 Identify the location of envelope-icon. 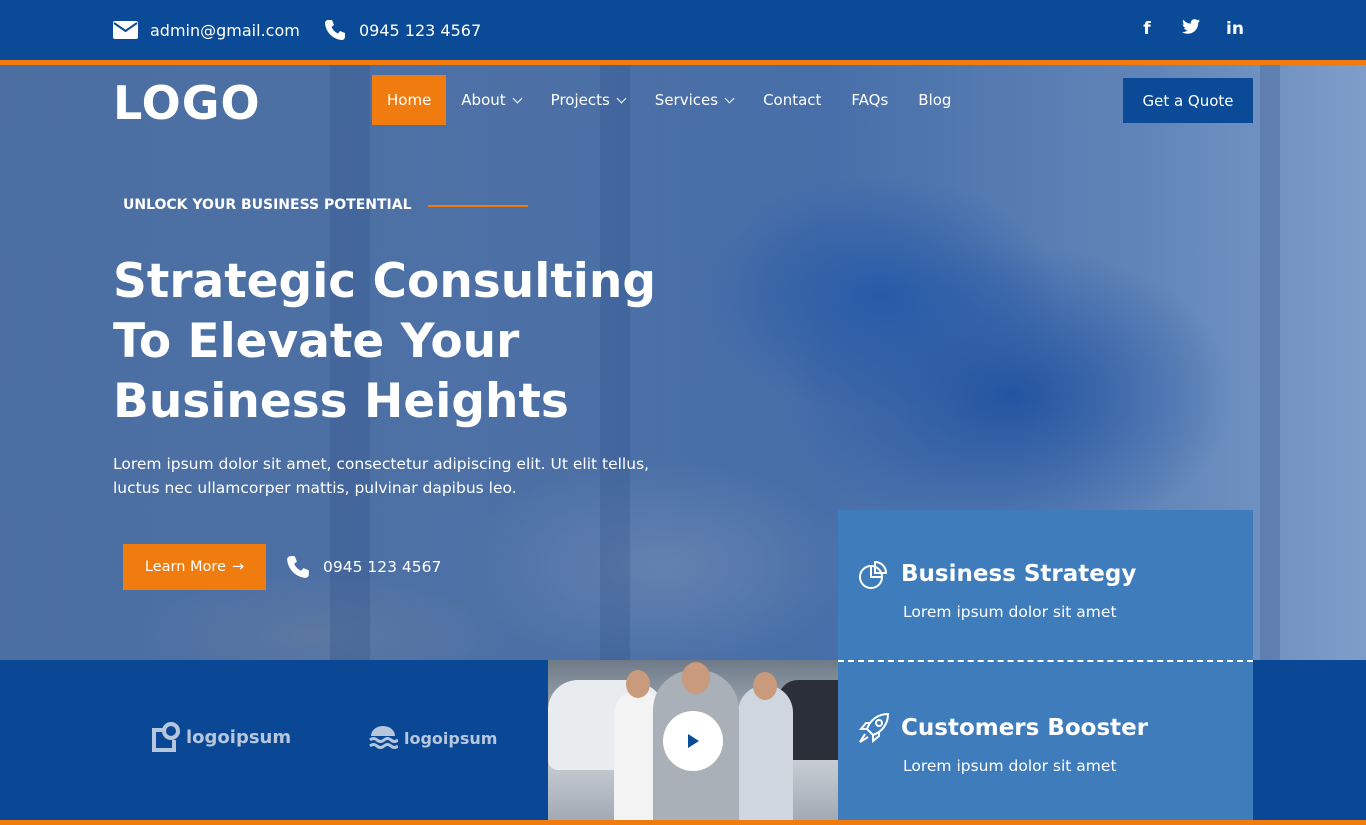
(125, 30).